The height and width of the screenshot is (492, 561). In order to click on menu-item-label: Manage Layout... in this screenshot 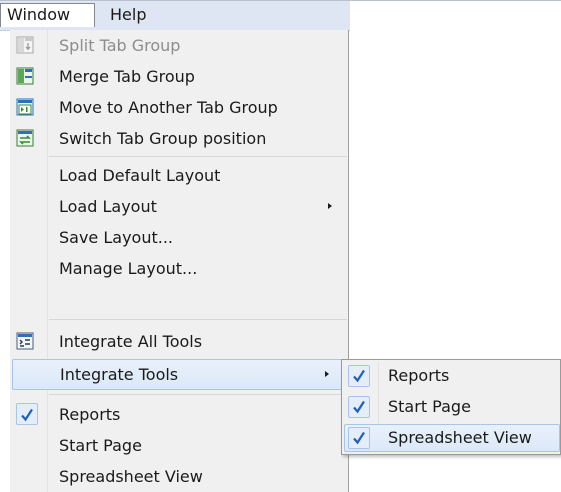, I will do `click(128, 268)`.